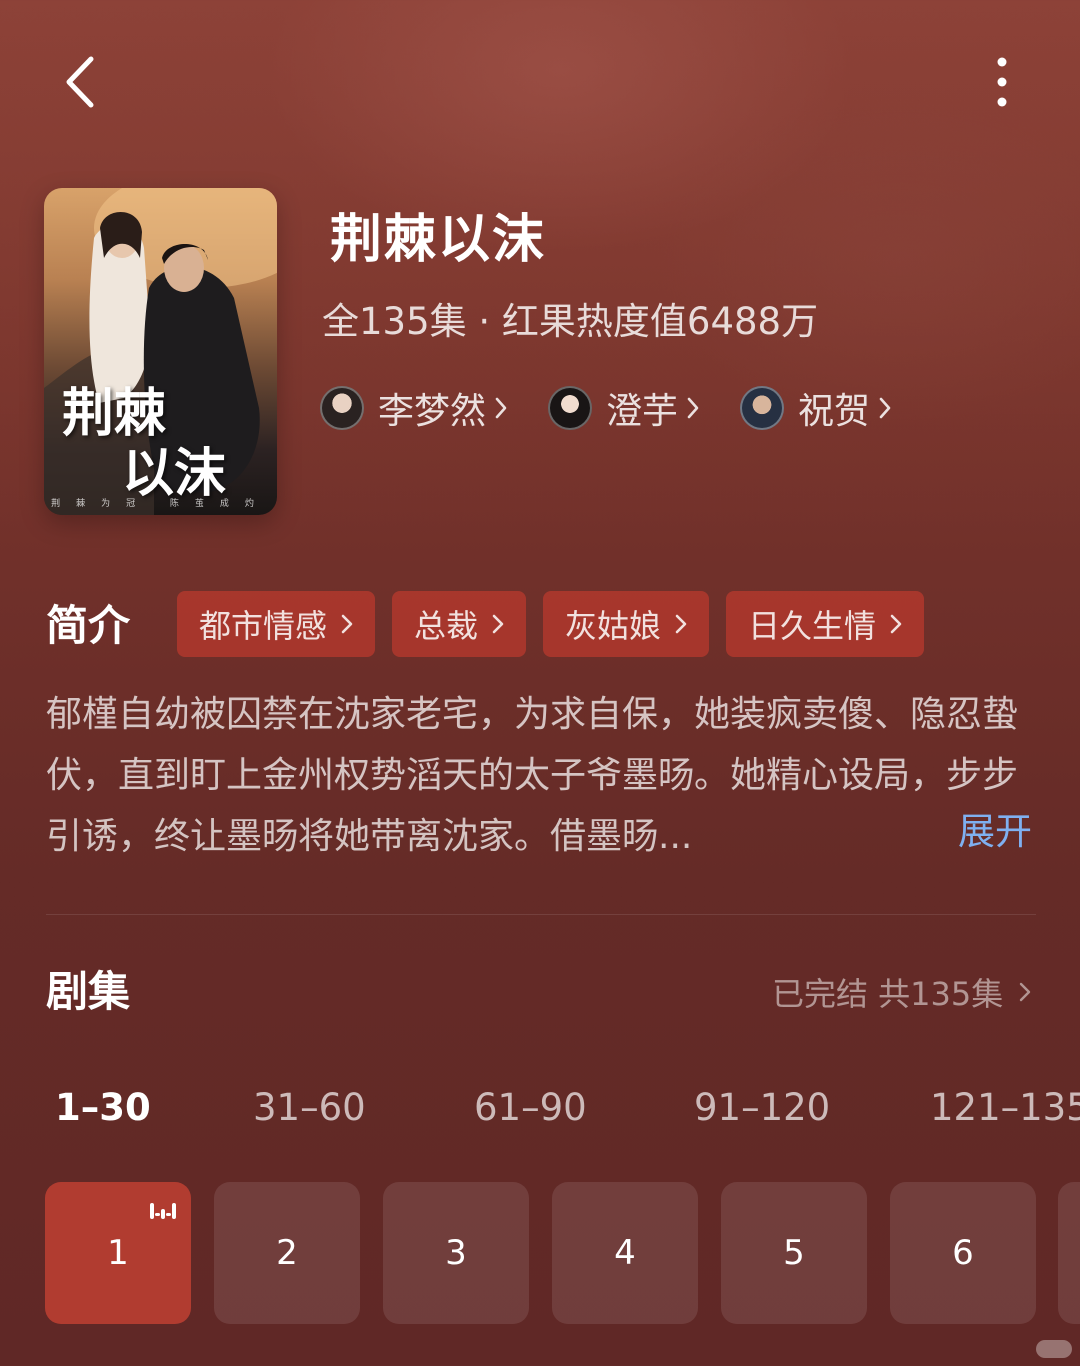  What do you see at coordinates (1069, 1253) in the screenshot?
I see `episode-button-partial` at bounding box center [1069, 1253].